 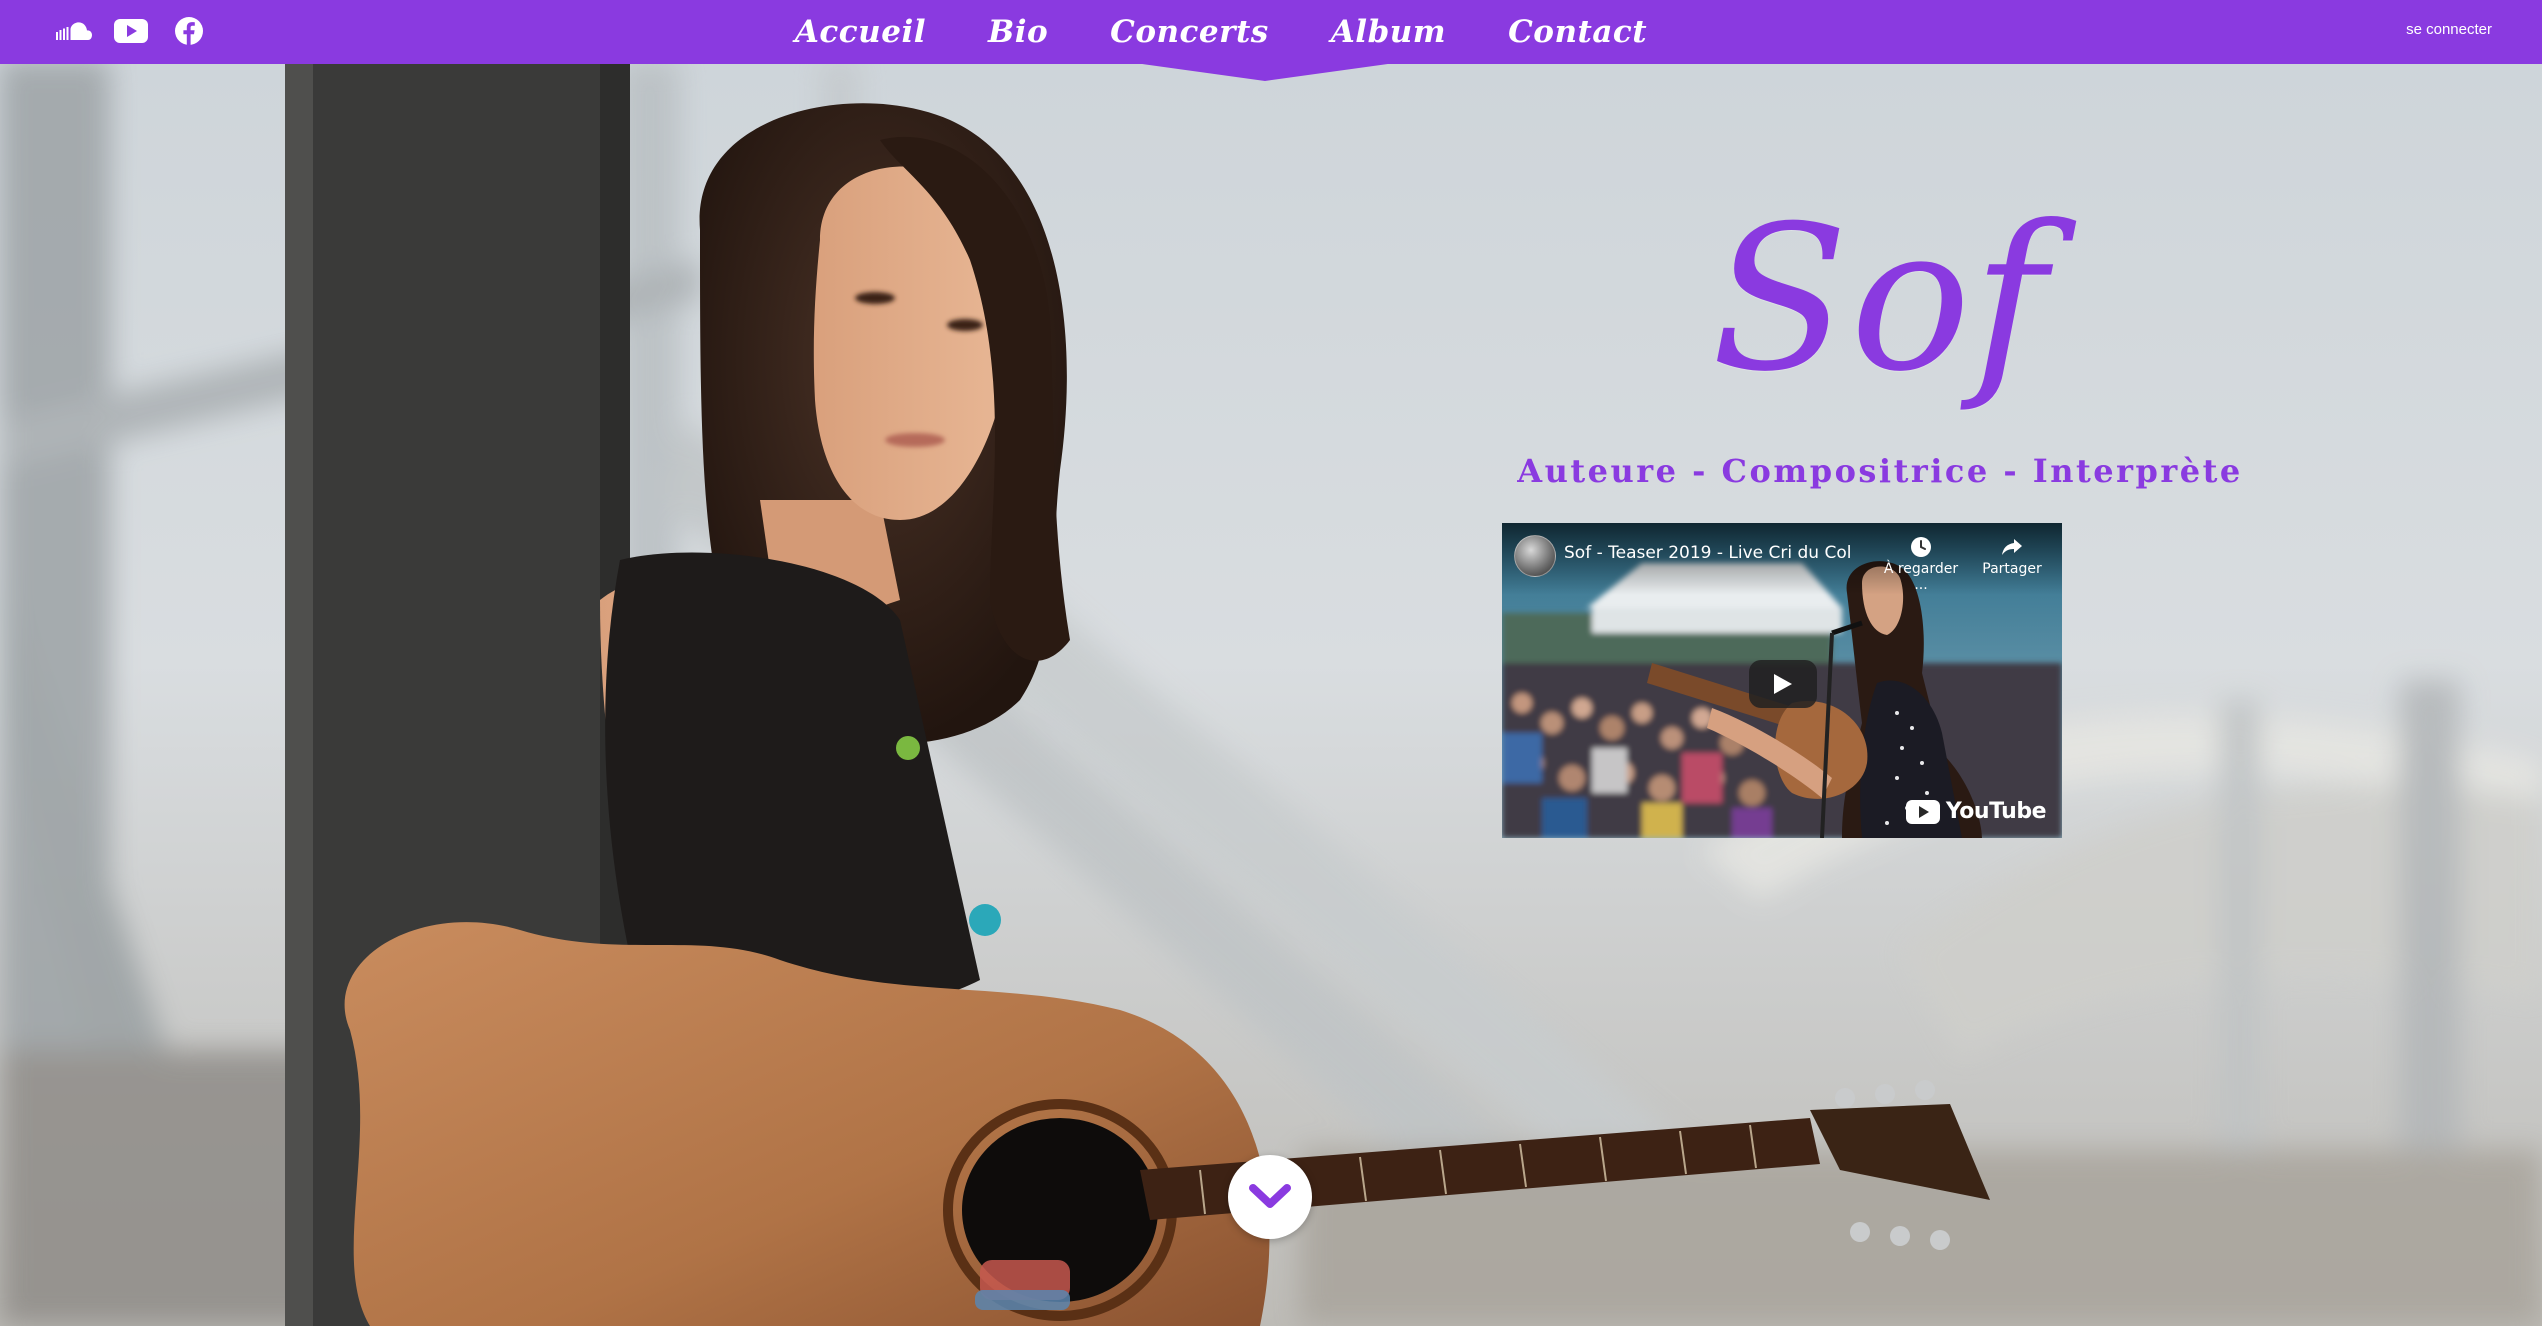 I want to click on share-label: Partager, so click(x=2012, y=569).